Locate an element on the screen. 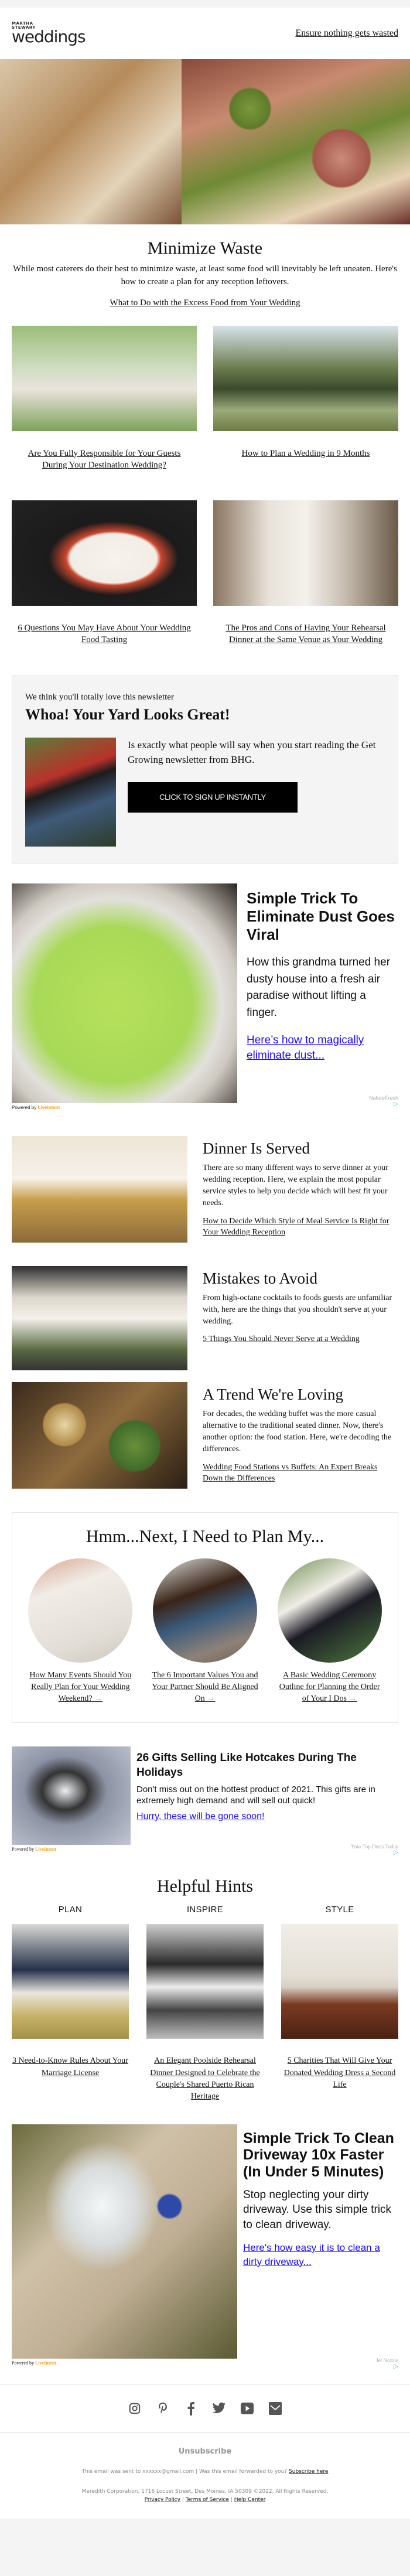 This screenshot has width=410, height=2576. pinterest-icon is located at coordinates (162, 2409).